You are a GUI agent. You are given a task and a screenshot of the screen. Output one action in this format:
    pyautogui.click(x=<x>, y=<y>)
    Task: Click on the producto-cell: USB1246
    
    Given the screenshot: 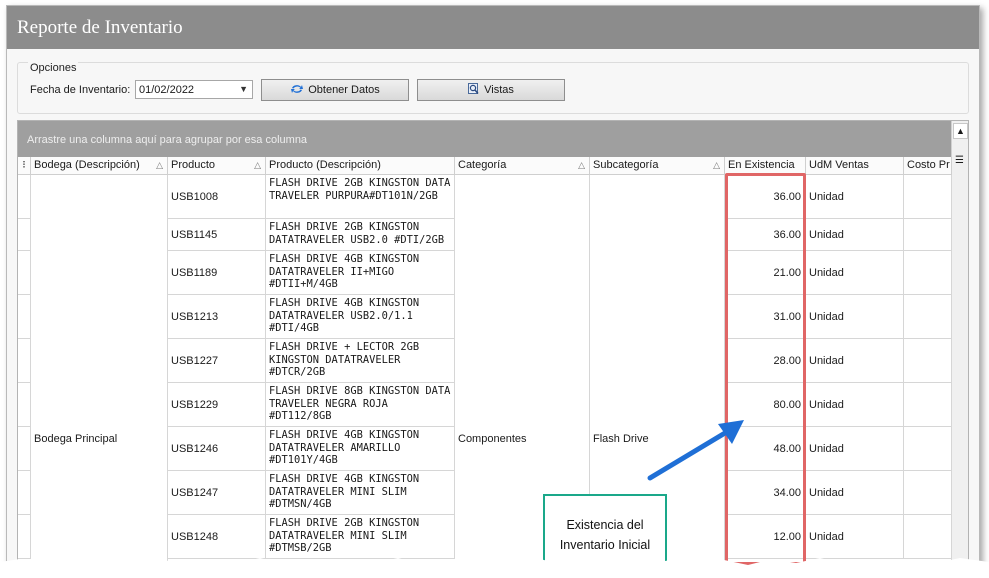 What is the action you would take?
    pyautogui.click(x=217, y=449)
    